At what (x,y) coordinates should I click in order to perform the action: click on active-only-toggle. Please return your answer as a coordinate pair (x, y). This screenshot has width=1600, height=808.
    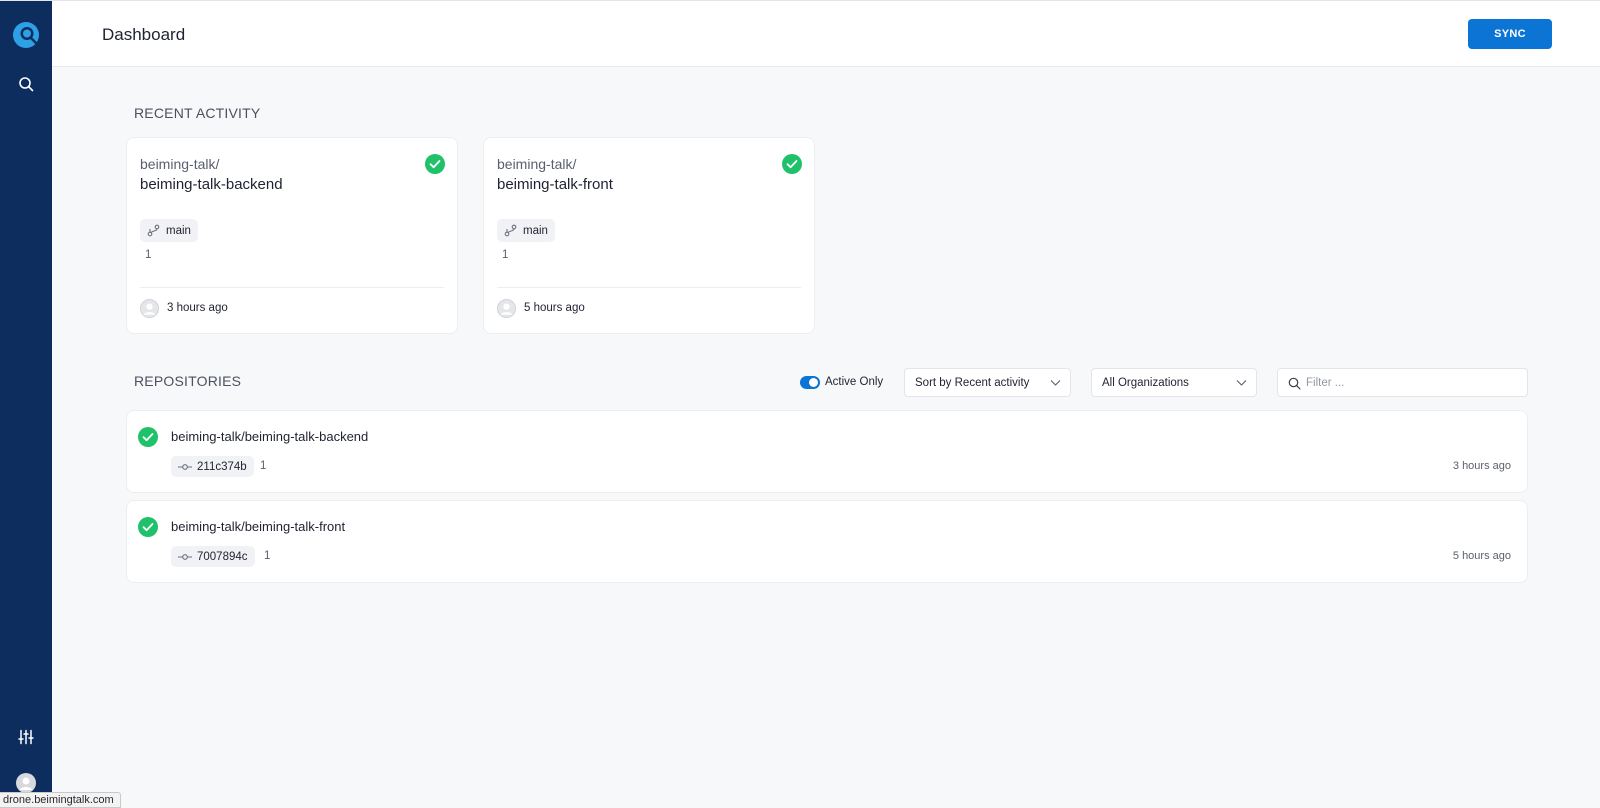
    Looking at the image, I should click on (810, 382).